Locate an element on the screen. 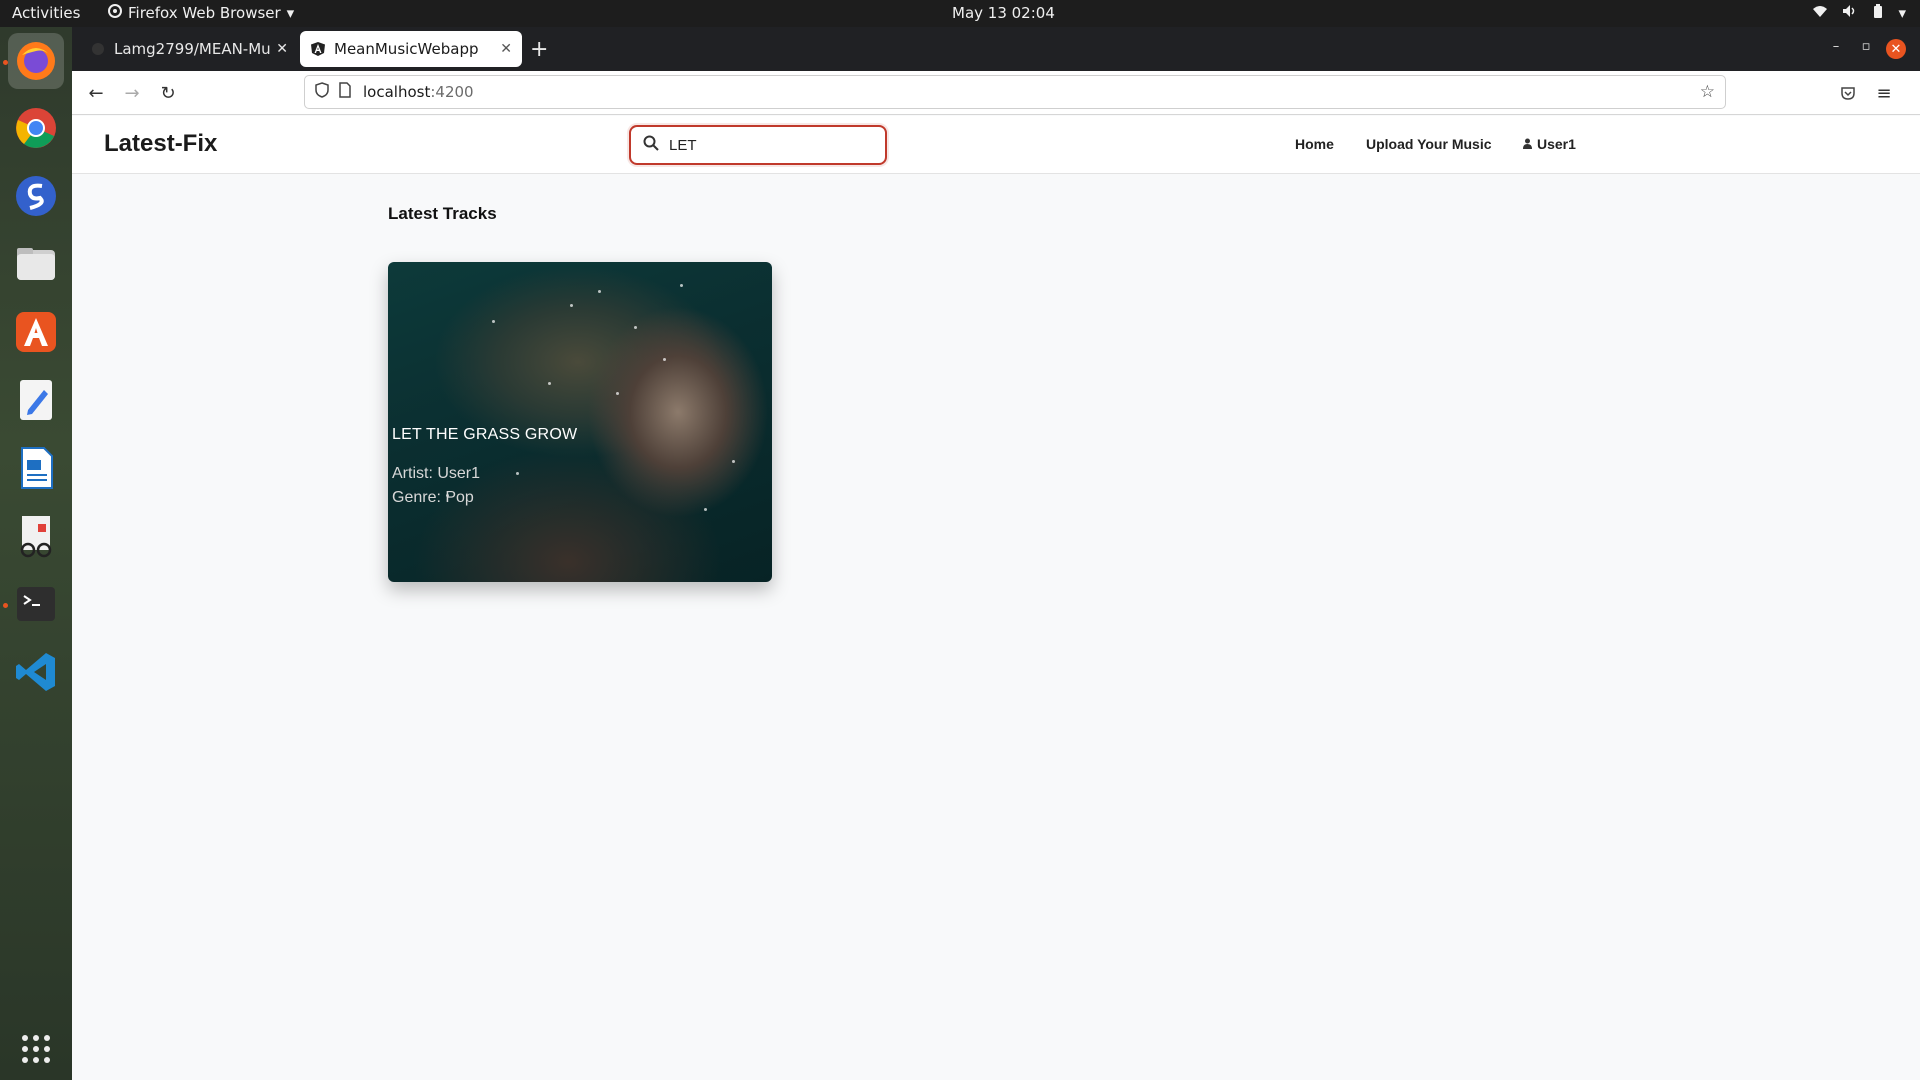  app-menu: Firefox Web Browser ▾ is located at coordinates (201, 13).